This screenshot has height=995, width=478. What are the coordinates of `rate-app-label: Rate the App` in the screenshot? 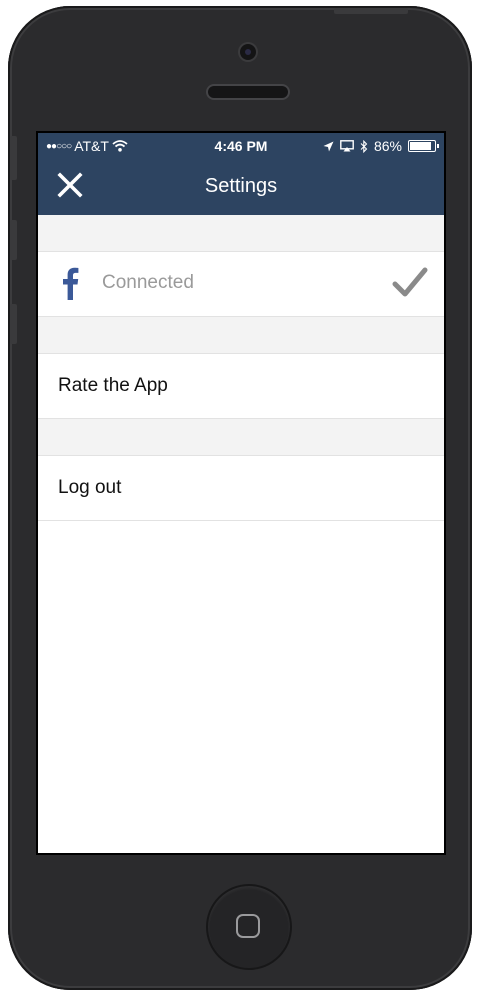 It's located at (113, 385).